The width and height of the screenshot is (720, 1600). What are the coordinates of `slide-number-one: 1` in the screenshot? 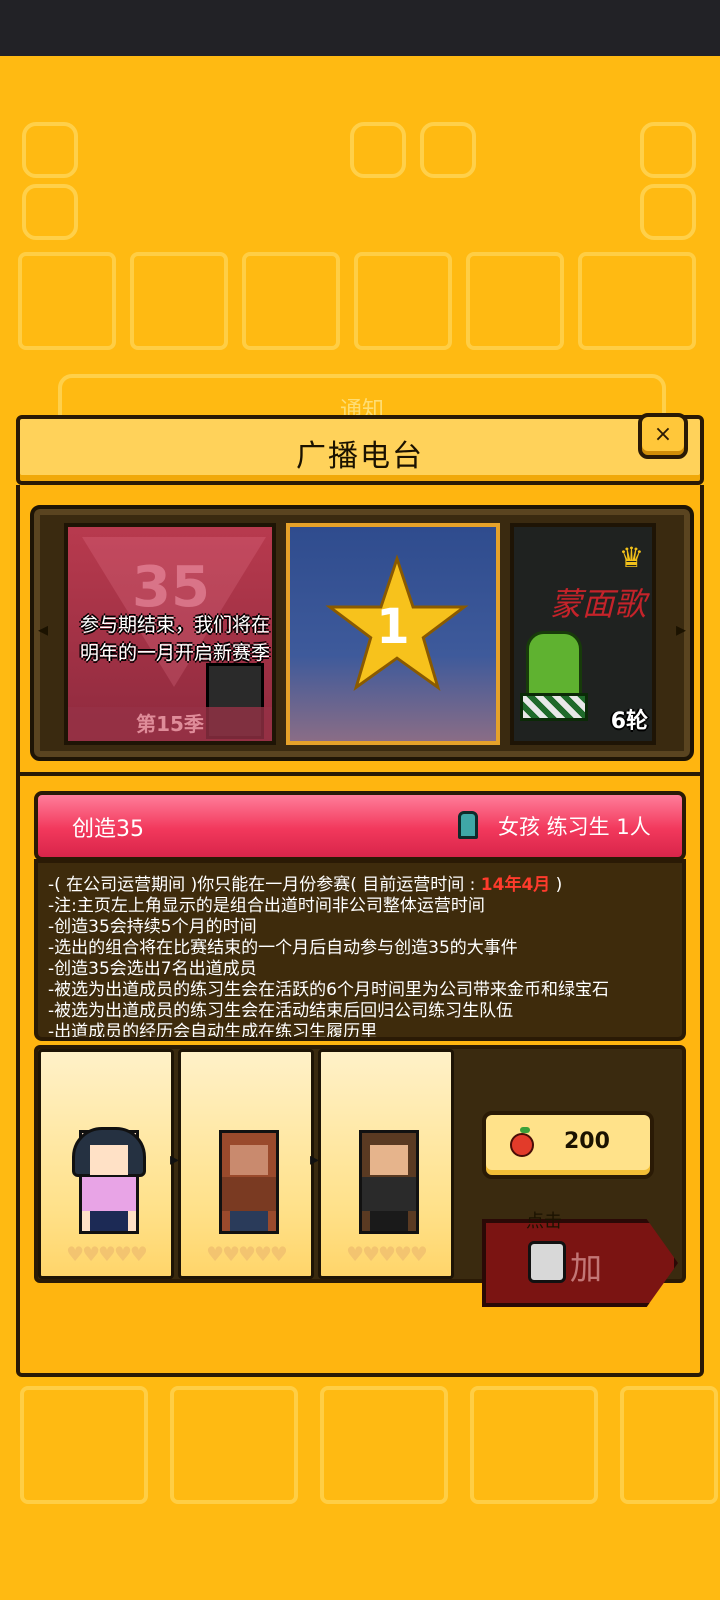 It's located at (393, 634).